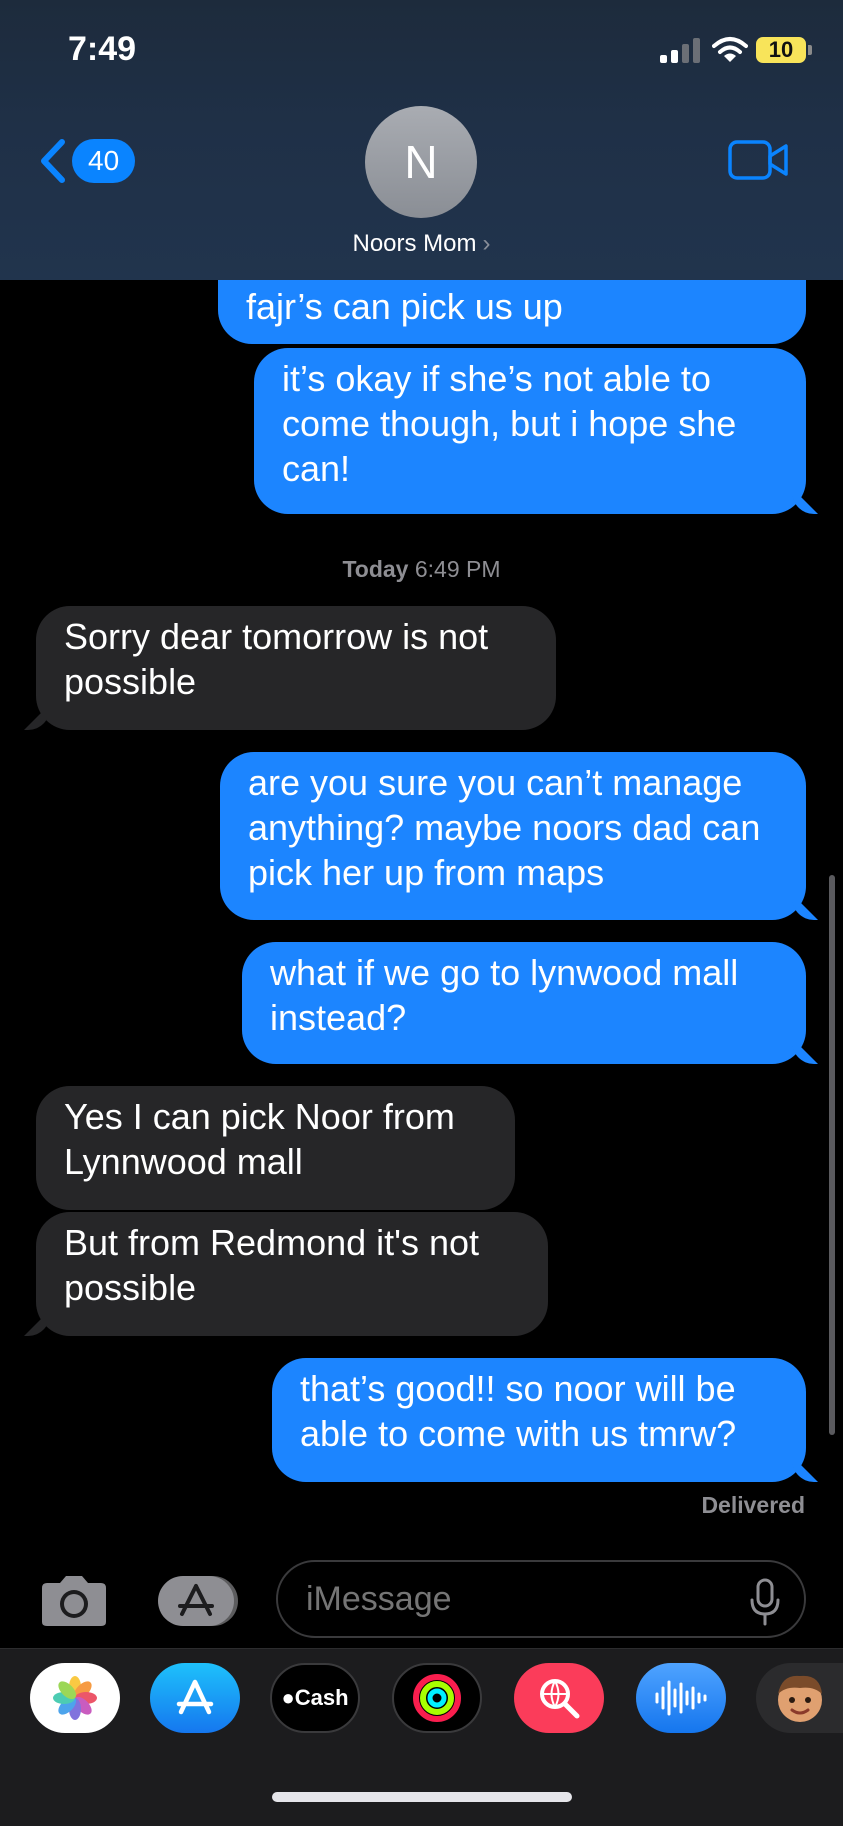 The width and height of the screenshot is (843, 1826). I want to click on activity-icon, so click(437, 1698).